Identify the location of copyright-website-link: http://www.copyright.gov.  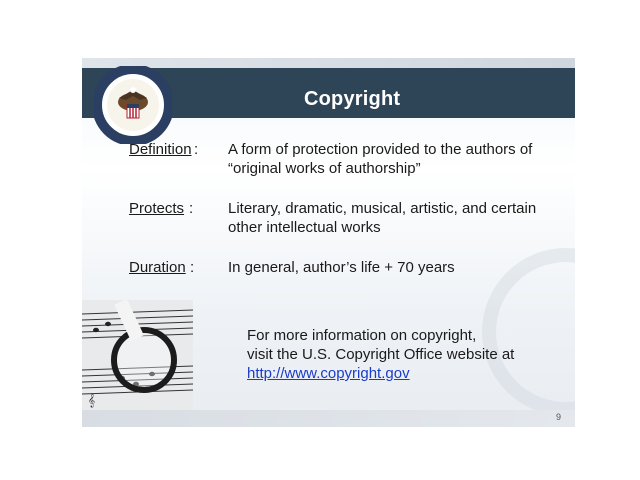
(328, 373).